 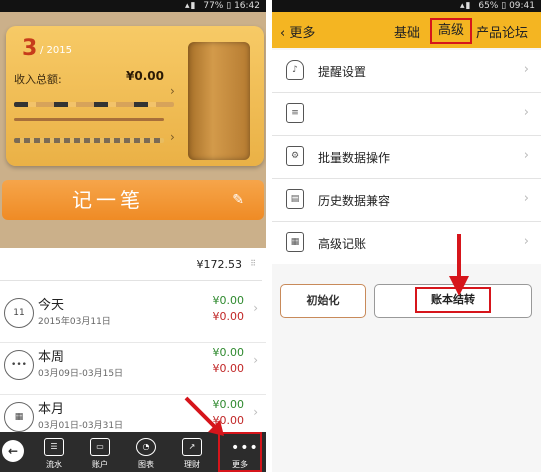 I want to click on tab-label: 账户, so click(x=100, y=464).